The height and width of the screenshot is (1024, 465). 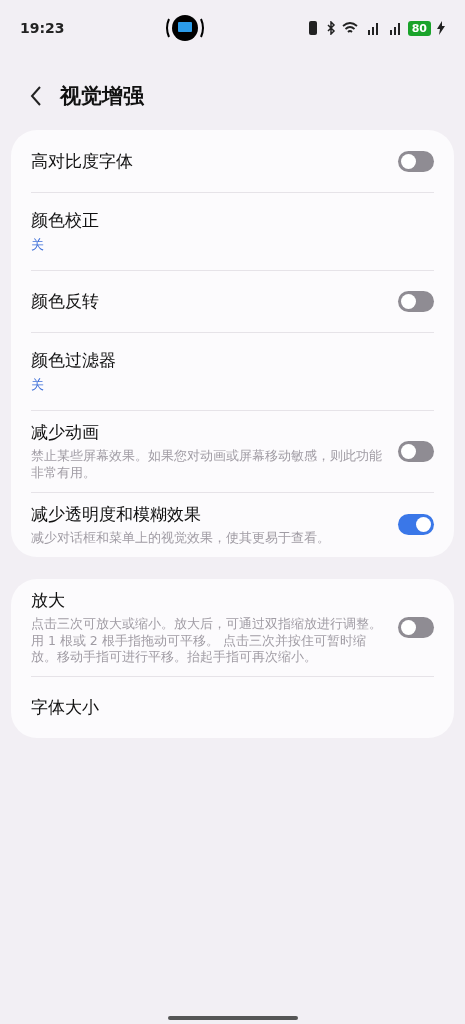 I want to click on charging-icon, so click(x=441, y=28).